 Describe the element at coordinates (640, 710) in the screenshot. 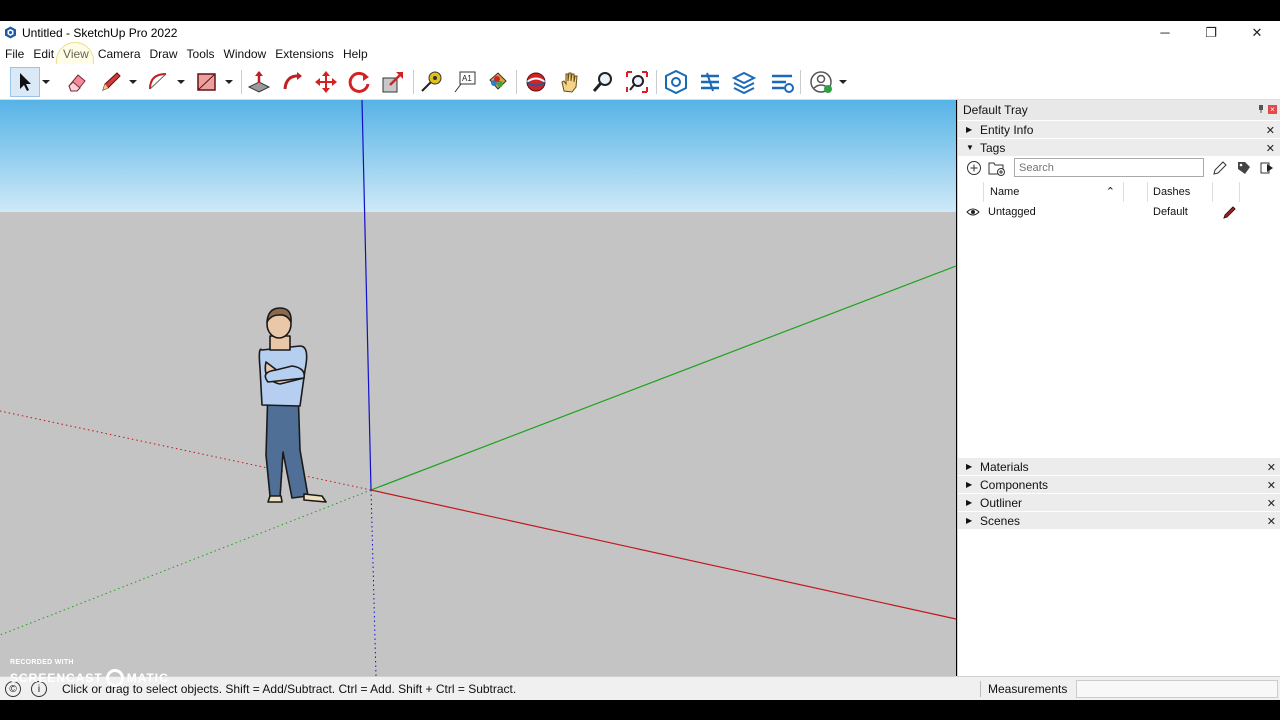

I see `screen-bottom-border` at that location.